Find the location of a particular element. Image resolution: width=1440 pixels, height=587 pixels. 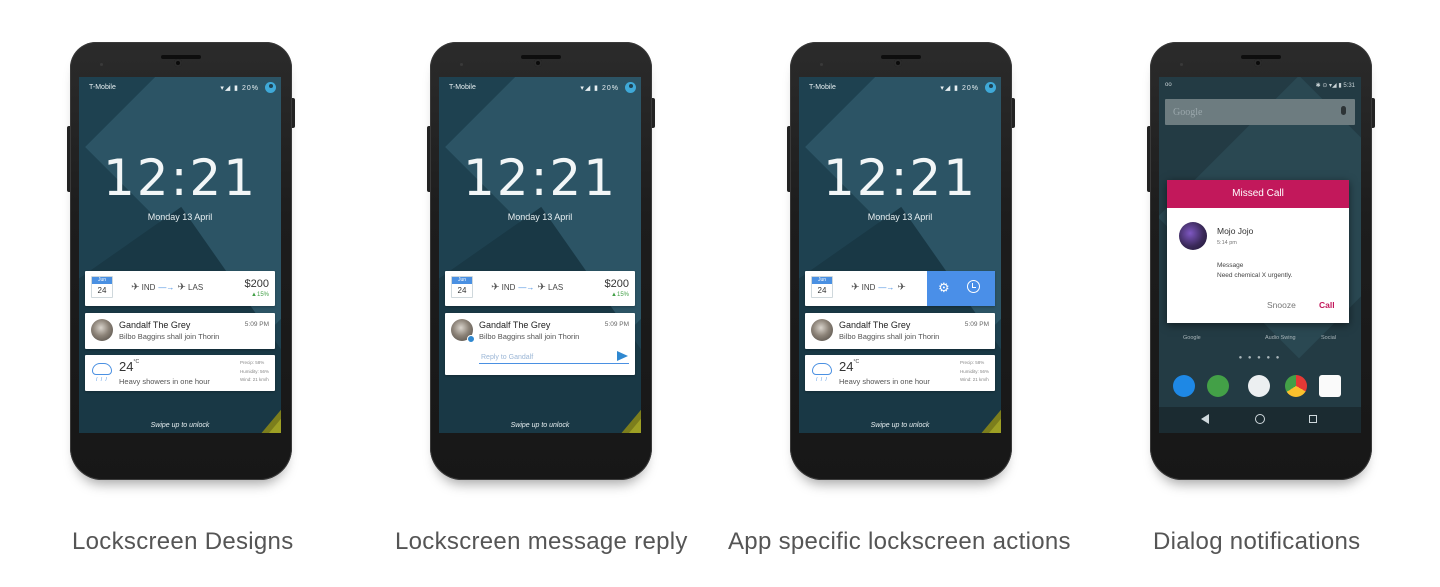

caption-dialog-notifications: Dialog notifications is located at coordinates (1257, 541).